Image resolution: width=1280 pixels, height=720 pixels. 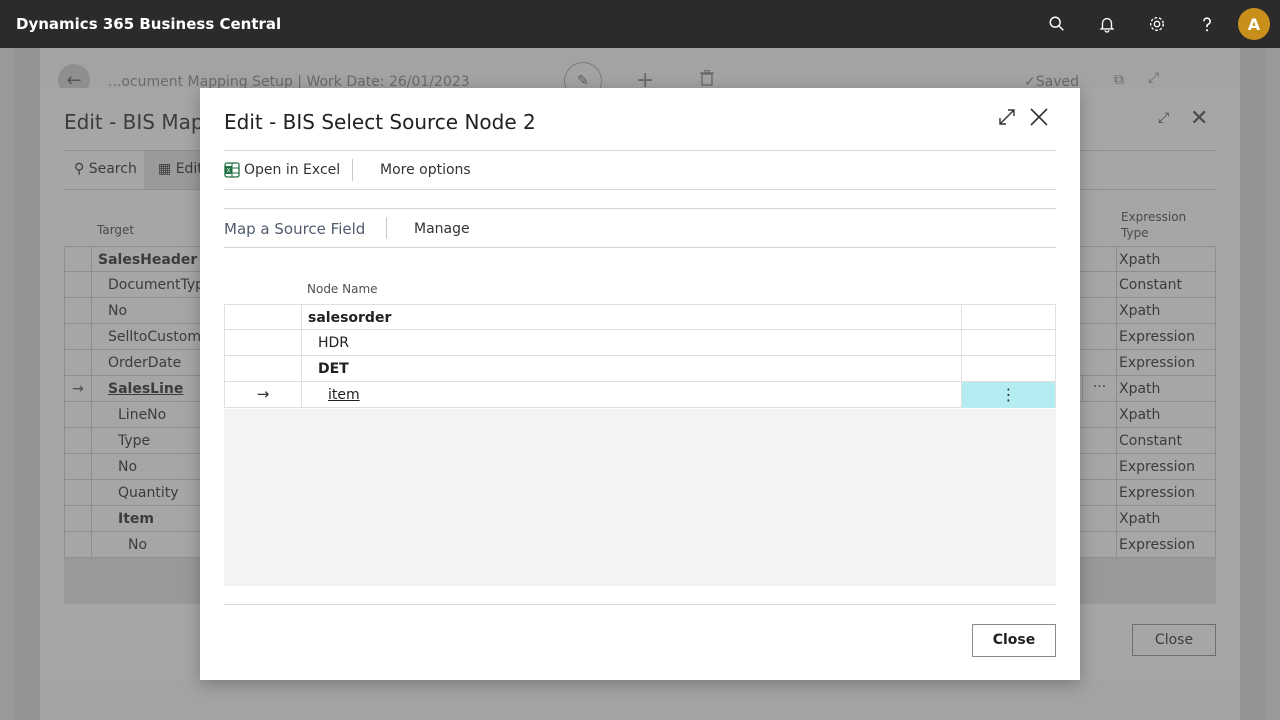 What do you see at coordinates (134, 441) in the screenshot?
I see `target-cell: Type` at bounding box center [134, 441].